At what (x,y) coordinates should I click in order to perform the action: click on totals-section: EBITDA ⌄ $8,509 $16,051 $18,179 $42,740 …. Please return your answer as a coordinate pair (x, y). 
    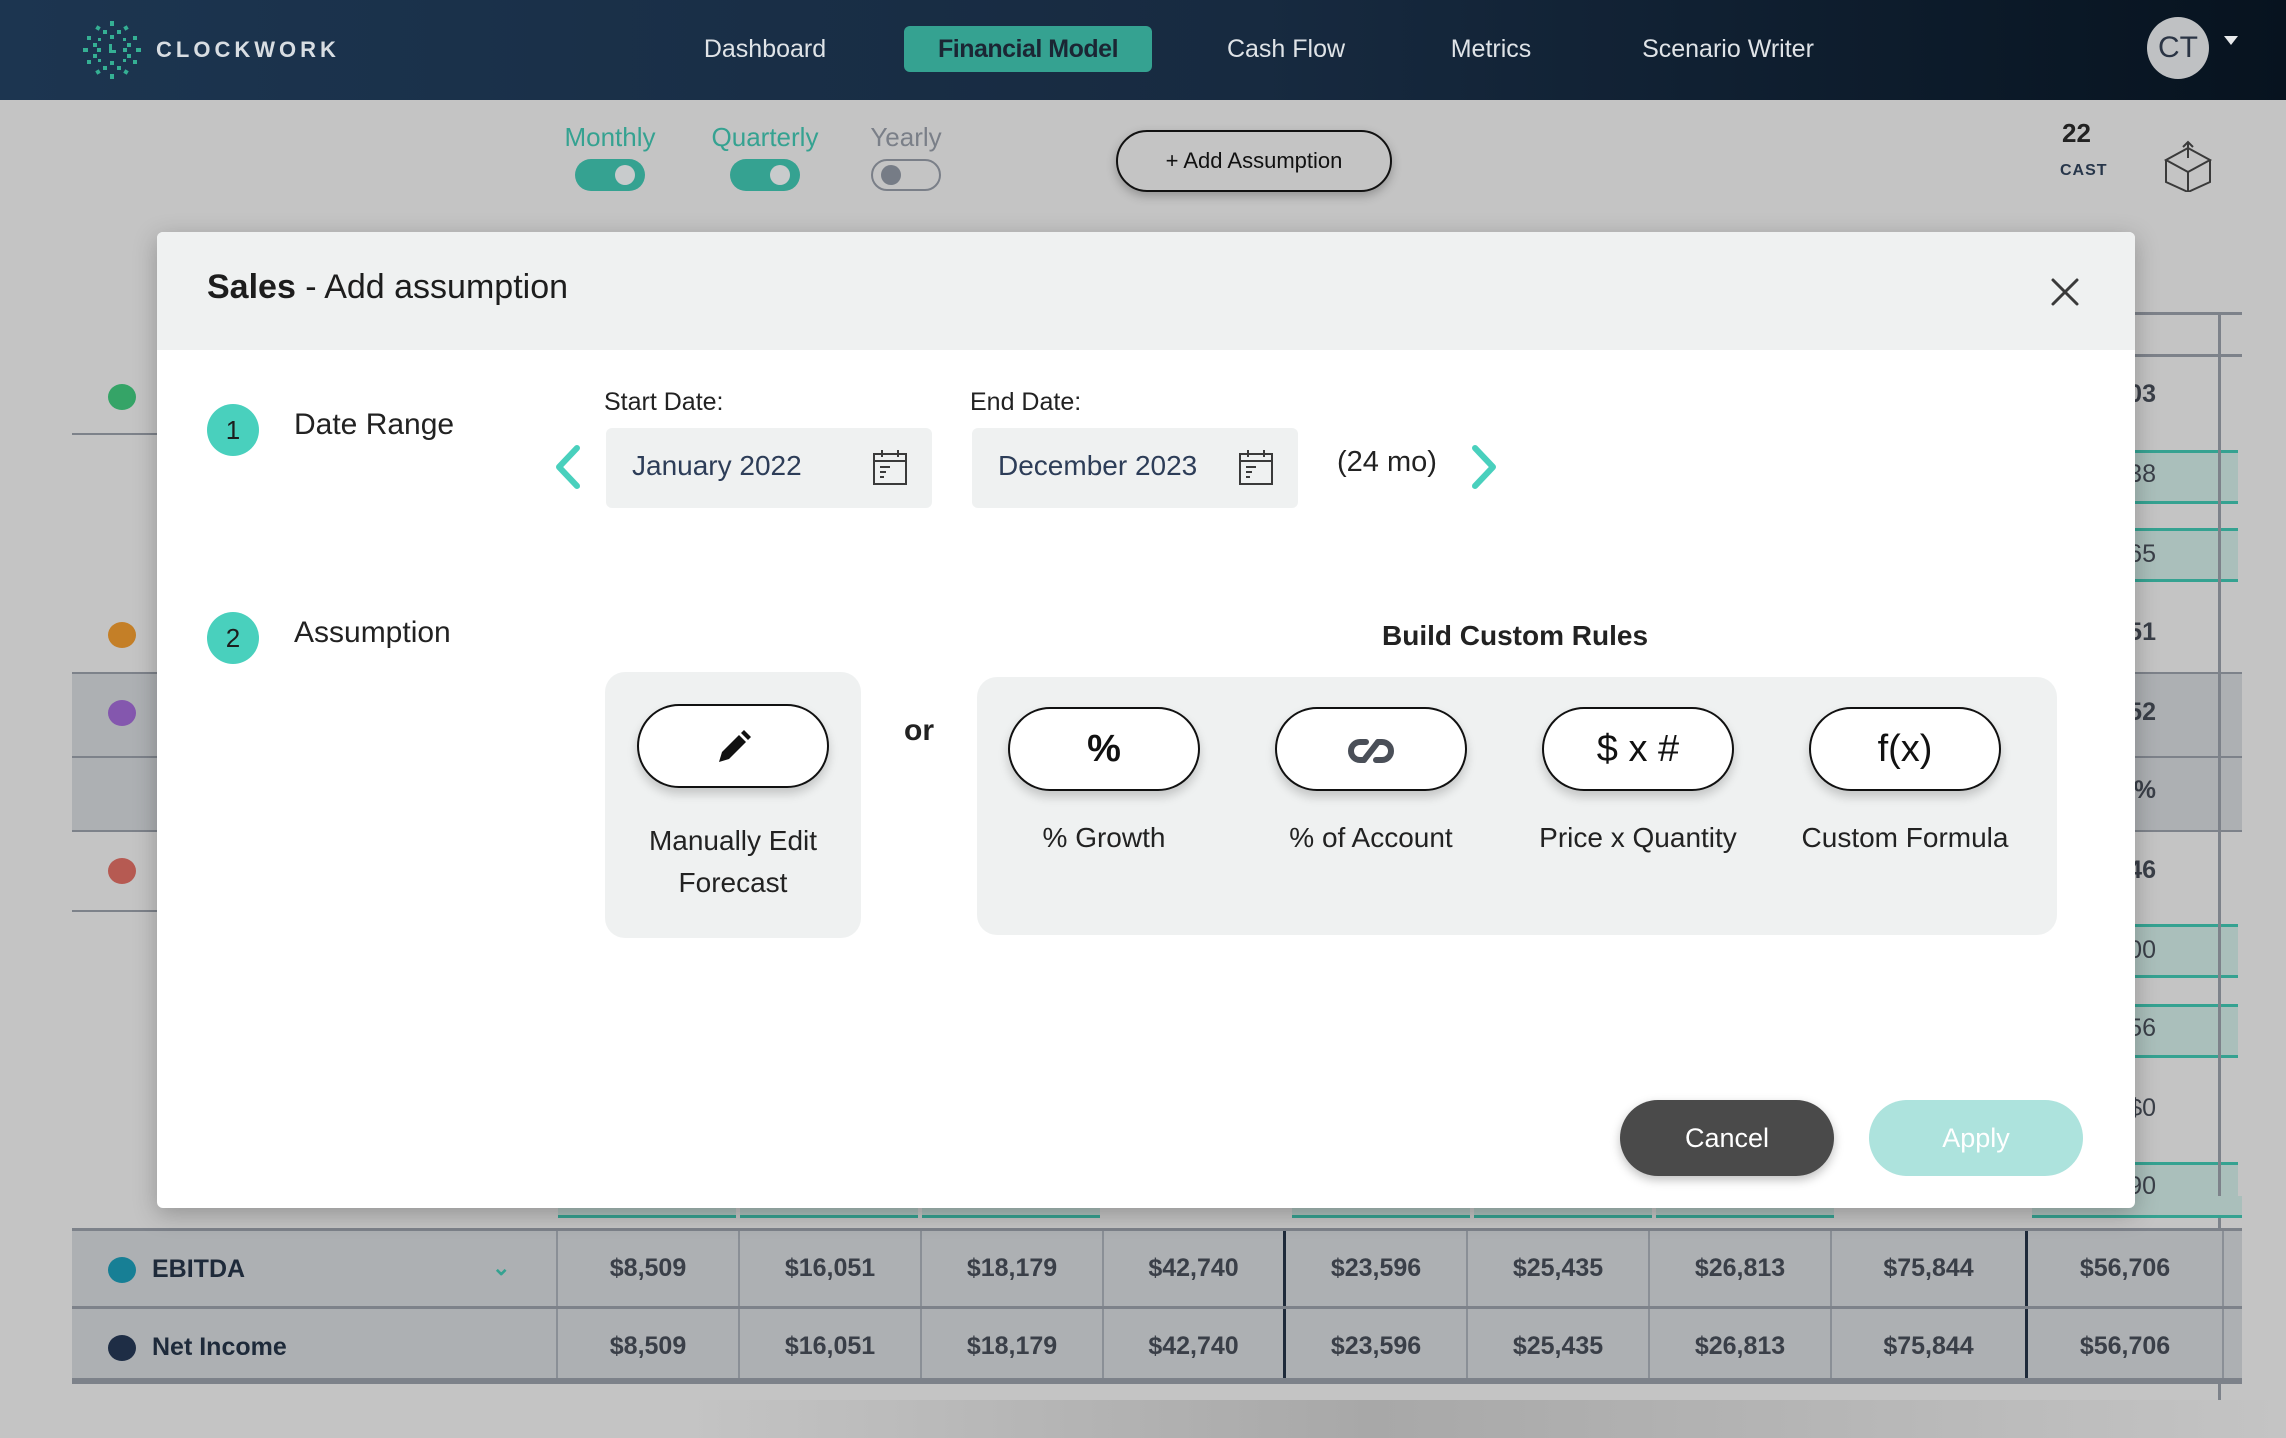
    Looking at the image, I should click on (1157, 1306).